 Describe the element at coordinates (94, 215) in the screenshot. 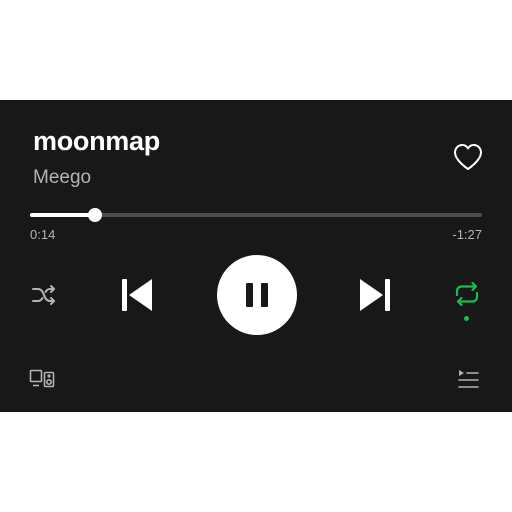

I see `progress-handle` at that location.